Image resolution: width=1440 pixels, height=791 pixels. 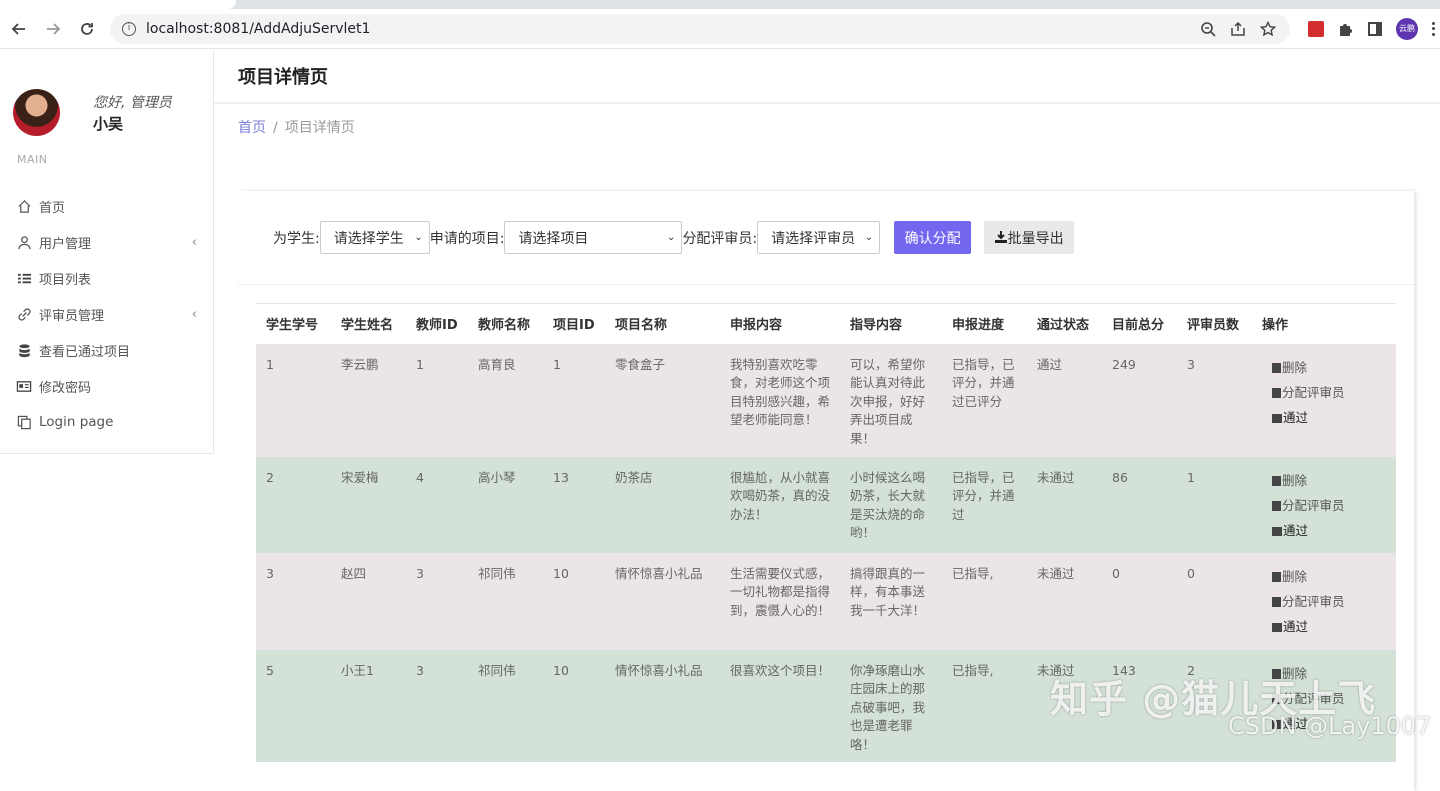 What do you see at coordinates (319, 128) in the screenshot?
I see `breadcrumb-current: 项目详情页` at bounding box center [319, 128].